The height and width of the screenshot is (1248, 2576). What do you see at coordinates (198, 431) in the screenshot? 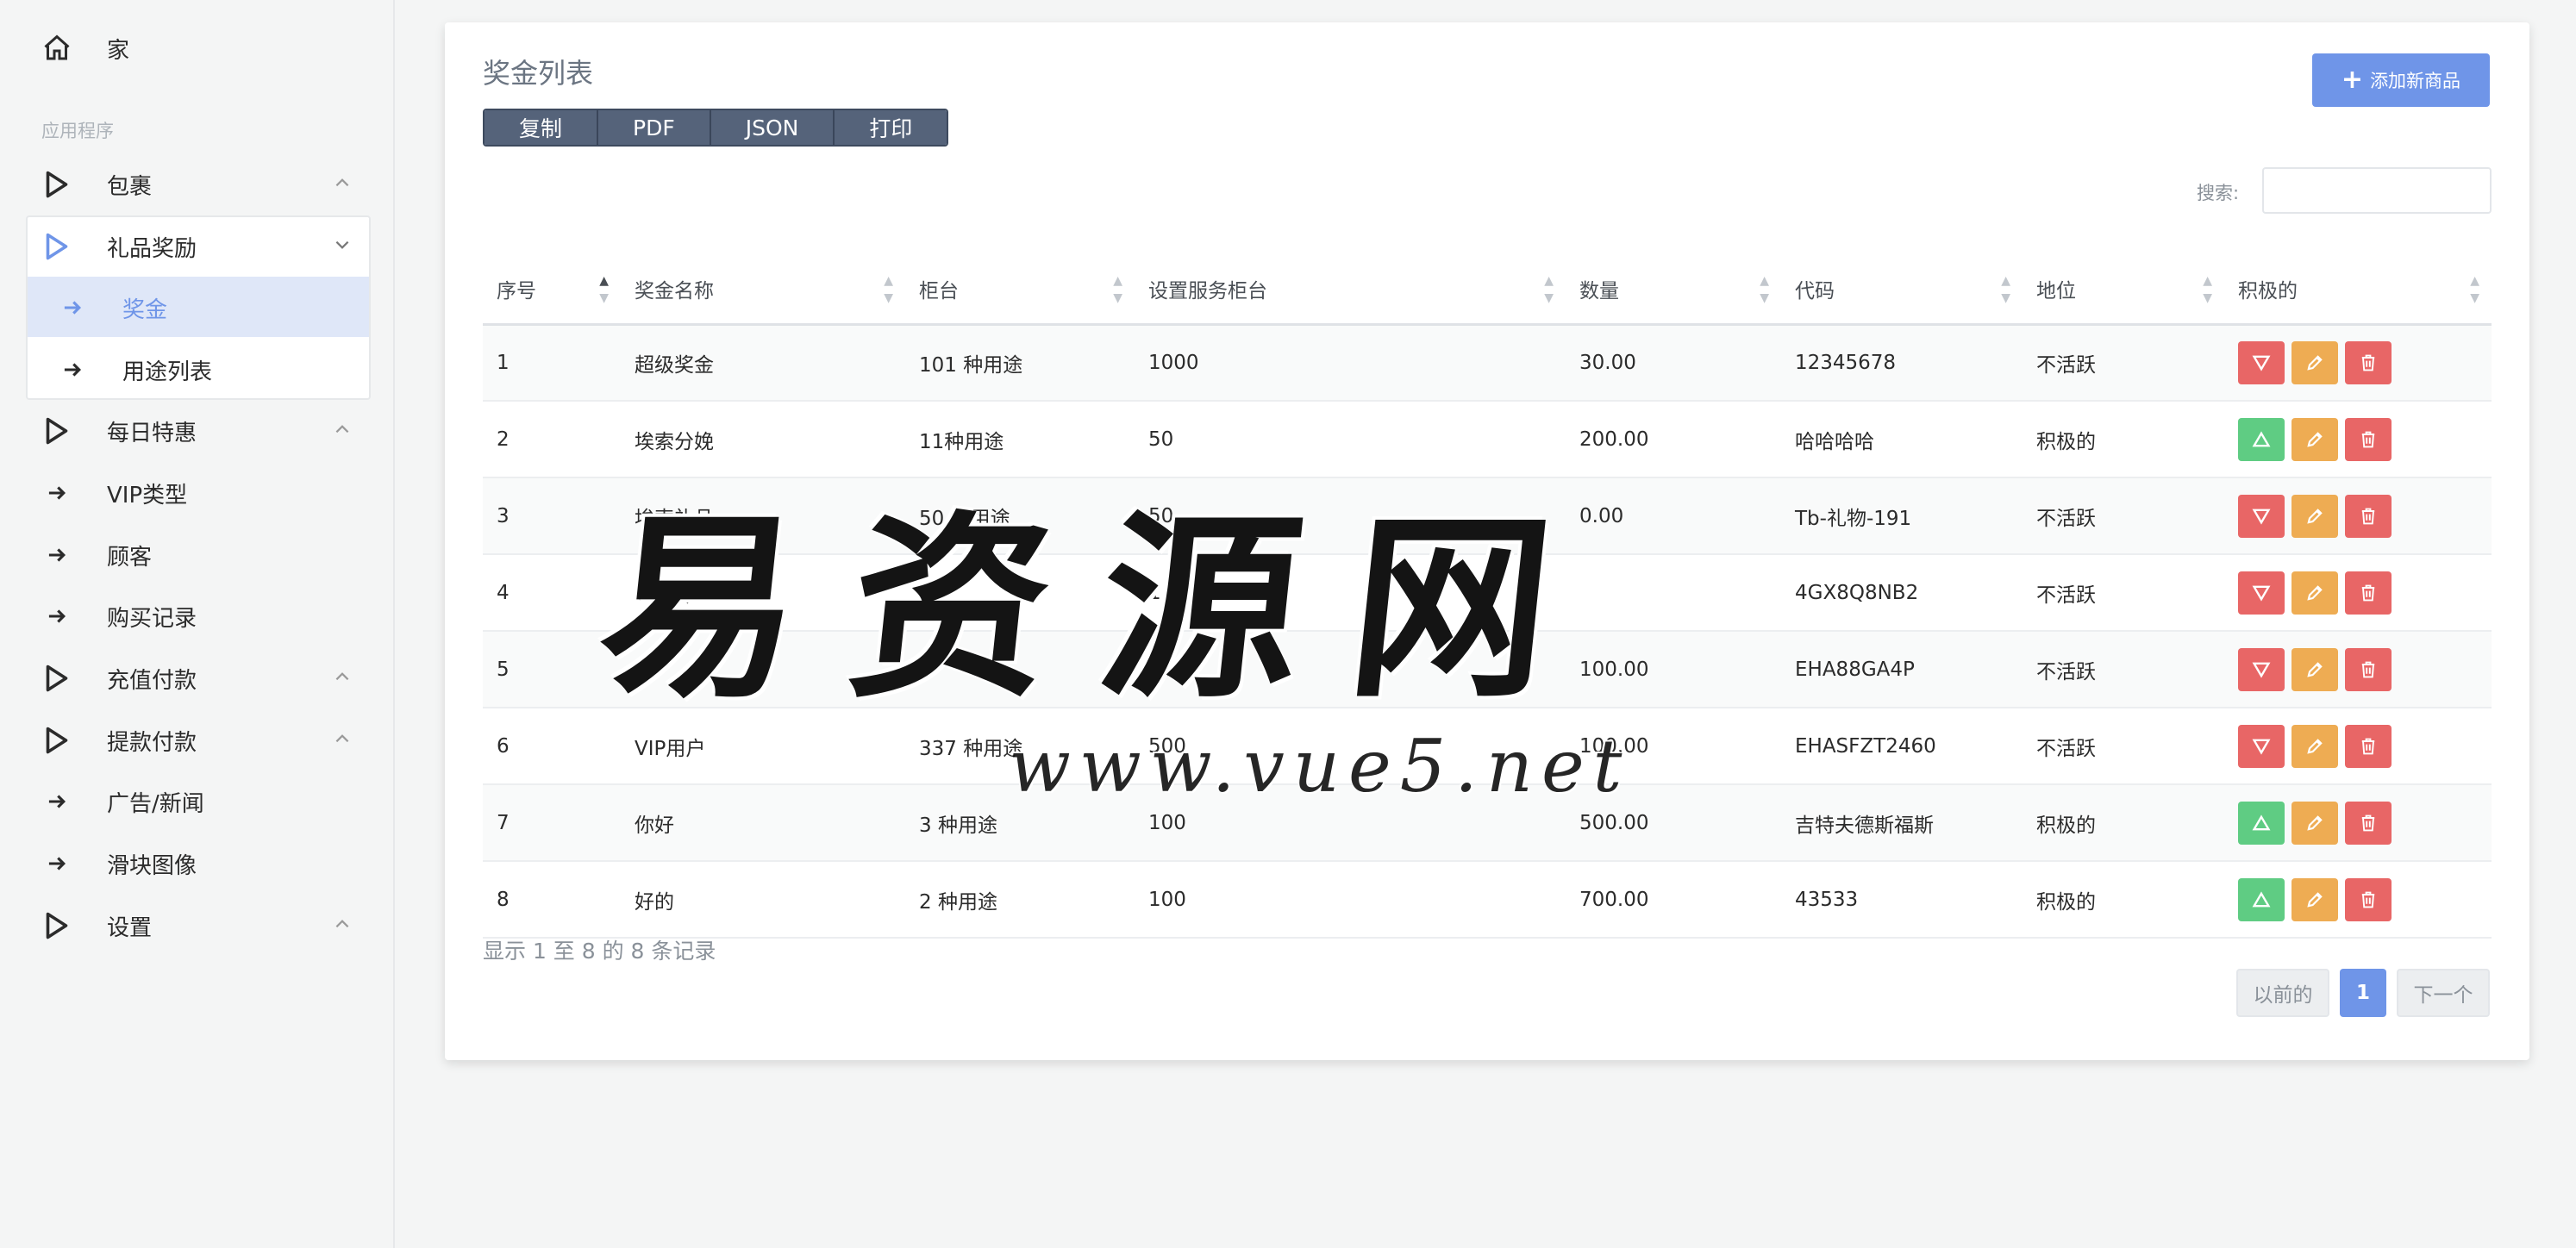
I see `sidebar-item: 每日特惠` at bounding box center [198, 431].